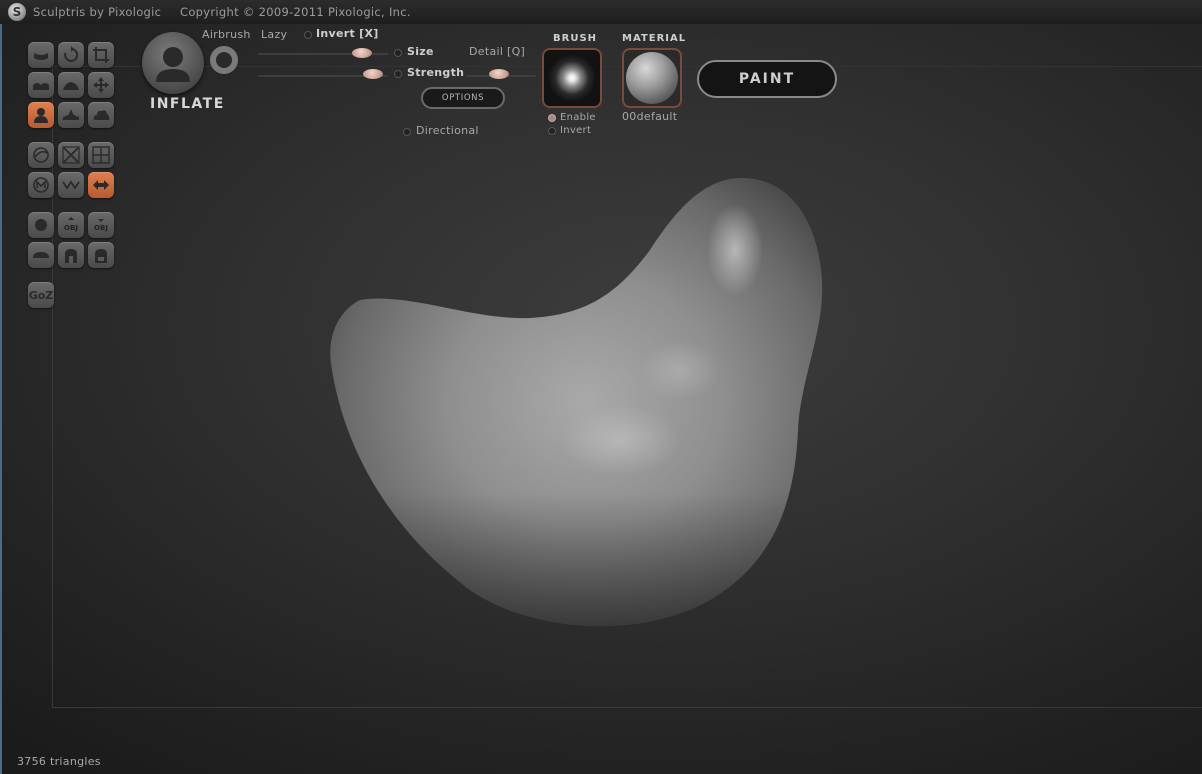 Image resolution: width=1202 pixels, height=774 pixels. I want to click on reduce-tool-button, so click(71, 185).